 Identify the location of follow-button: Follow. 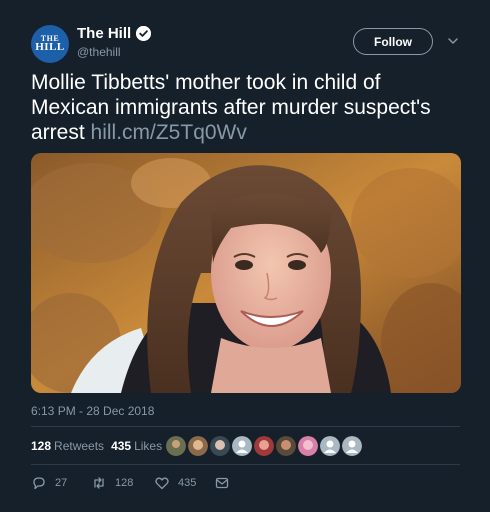
(393, 41).